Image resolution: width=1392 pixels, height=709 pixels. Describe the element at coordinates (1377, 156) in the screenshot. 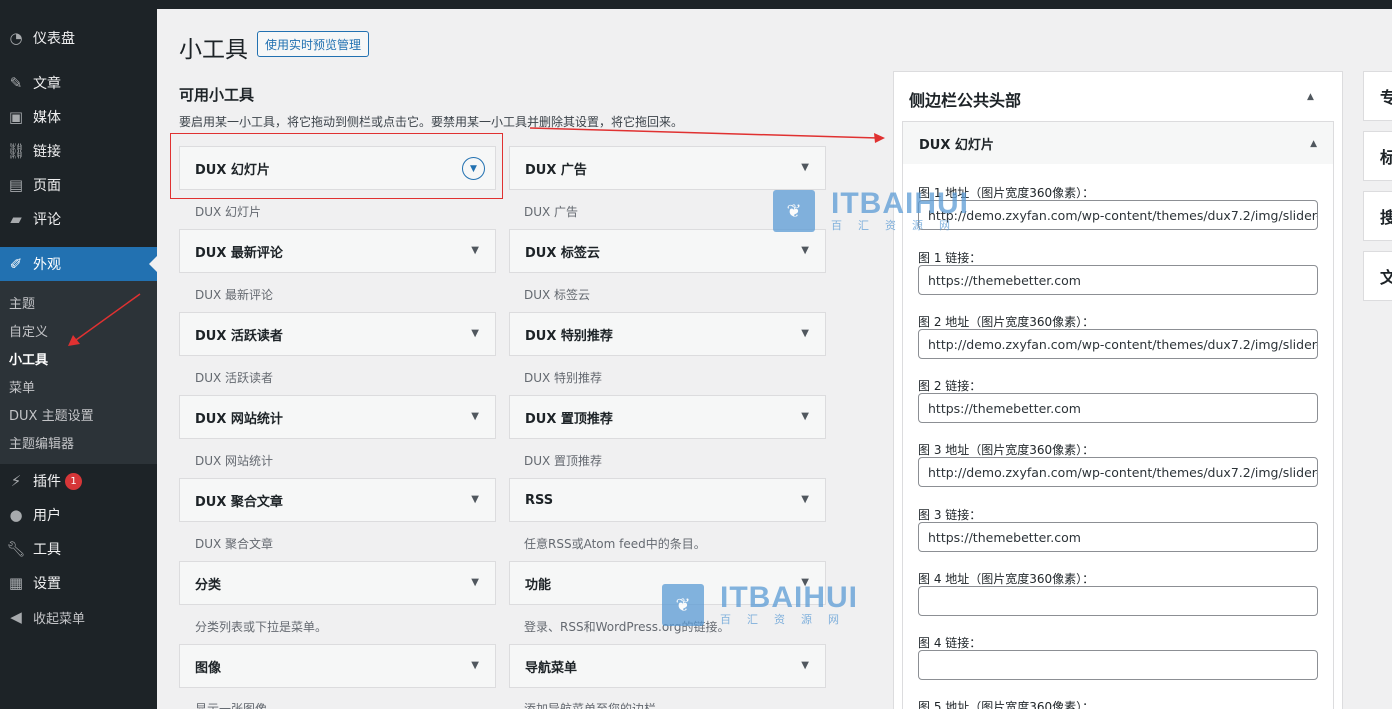

I see `sidebar-area-header: 标` at that location.